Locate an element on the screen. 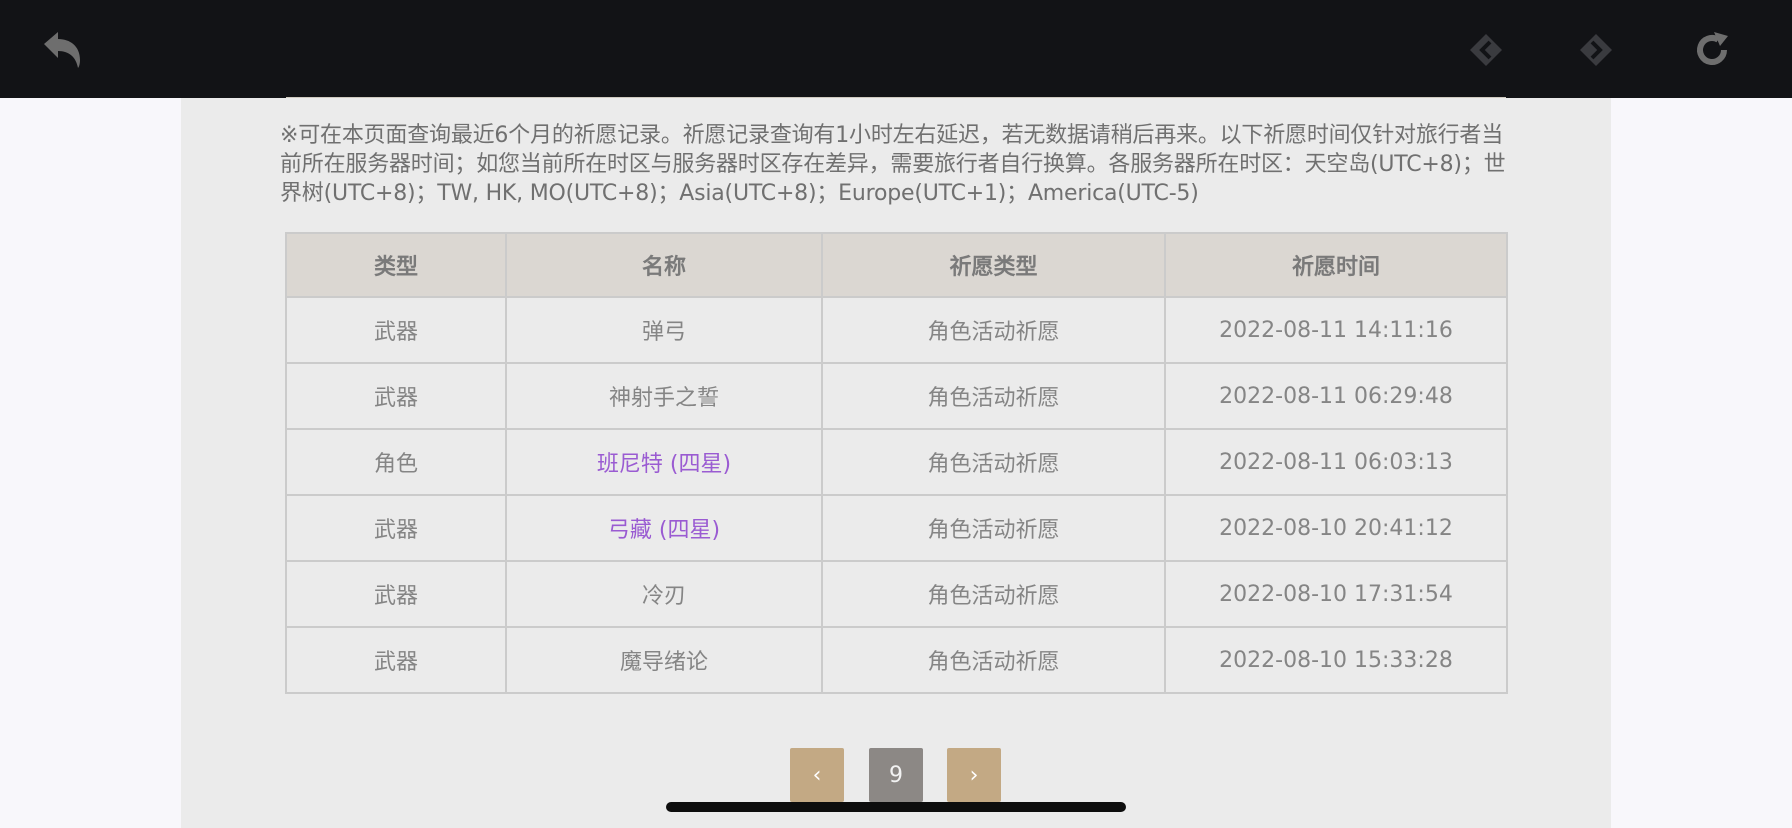 The image size is (1792, 828). table-row: 武器 弹弓 角色活动祈愿 2022-08-11 14:11:16 is located at coordinates (896, 330).